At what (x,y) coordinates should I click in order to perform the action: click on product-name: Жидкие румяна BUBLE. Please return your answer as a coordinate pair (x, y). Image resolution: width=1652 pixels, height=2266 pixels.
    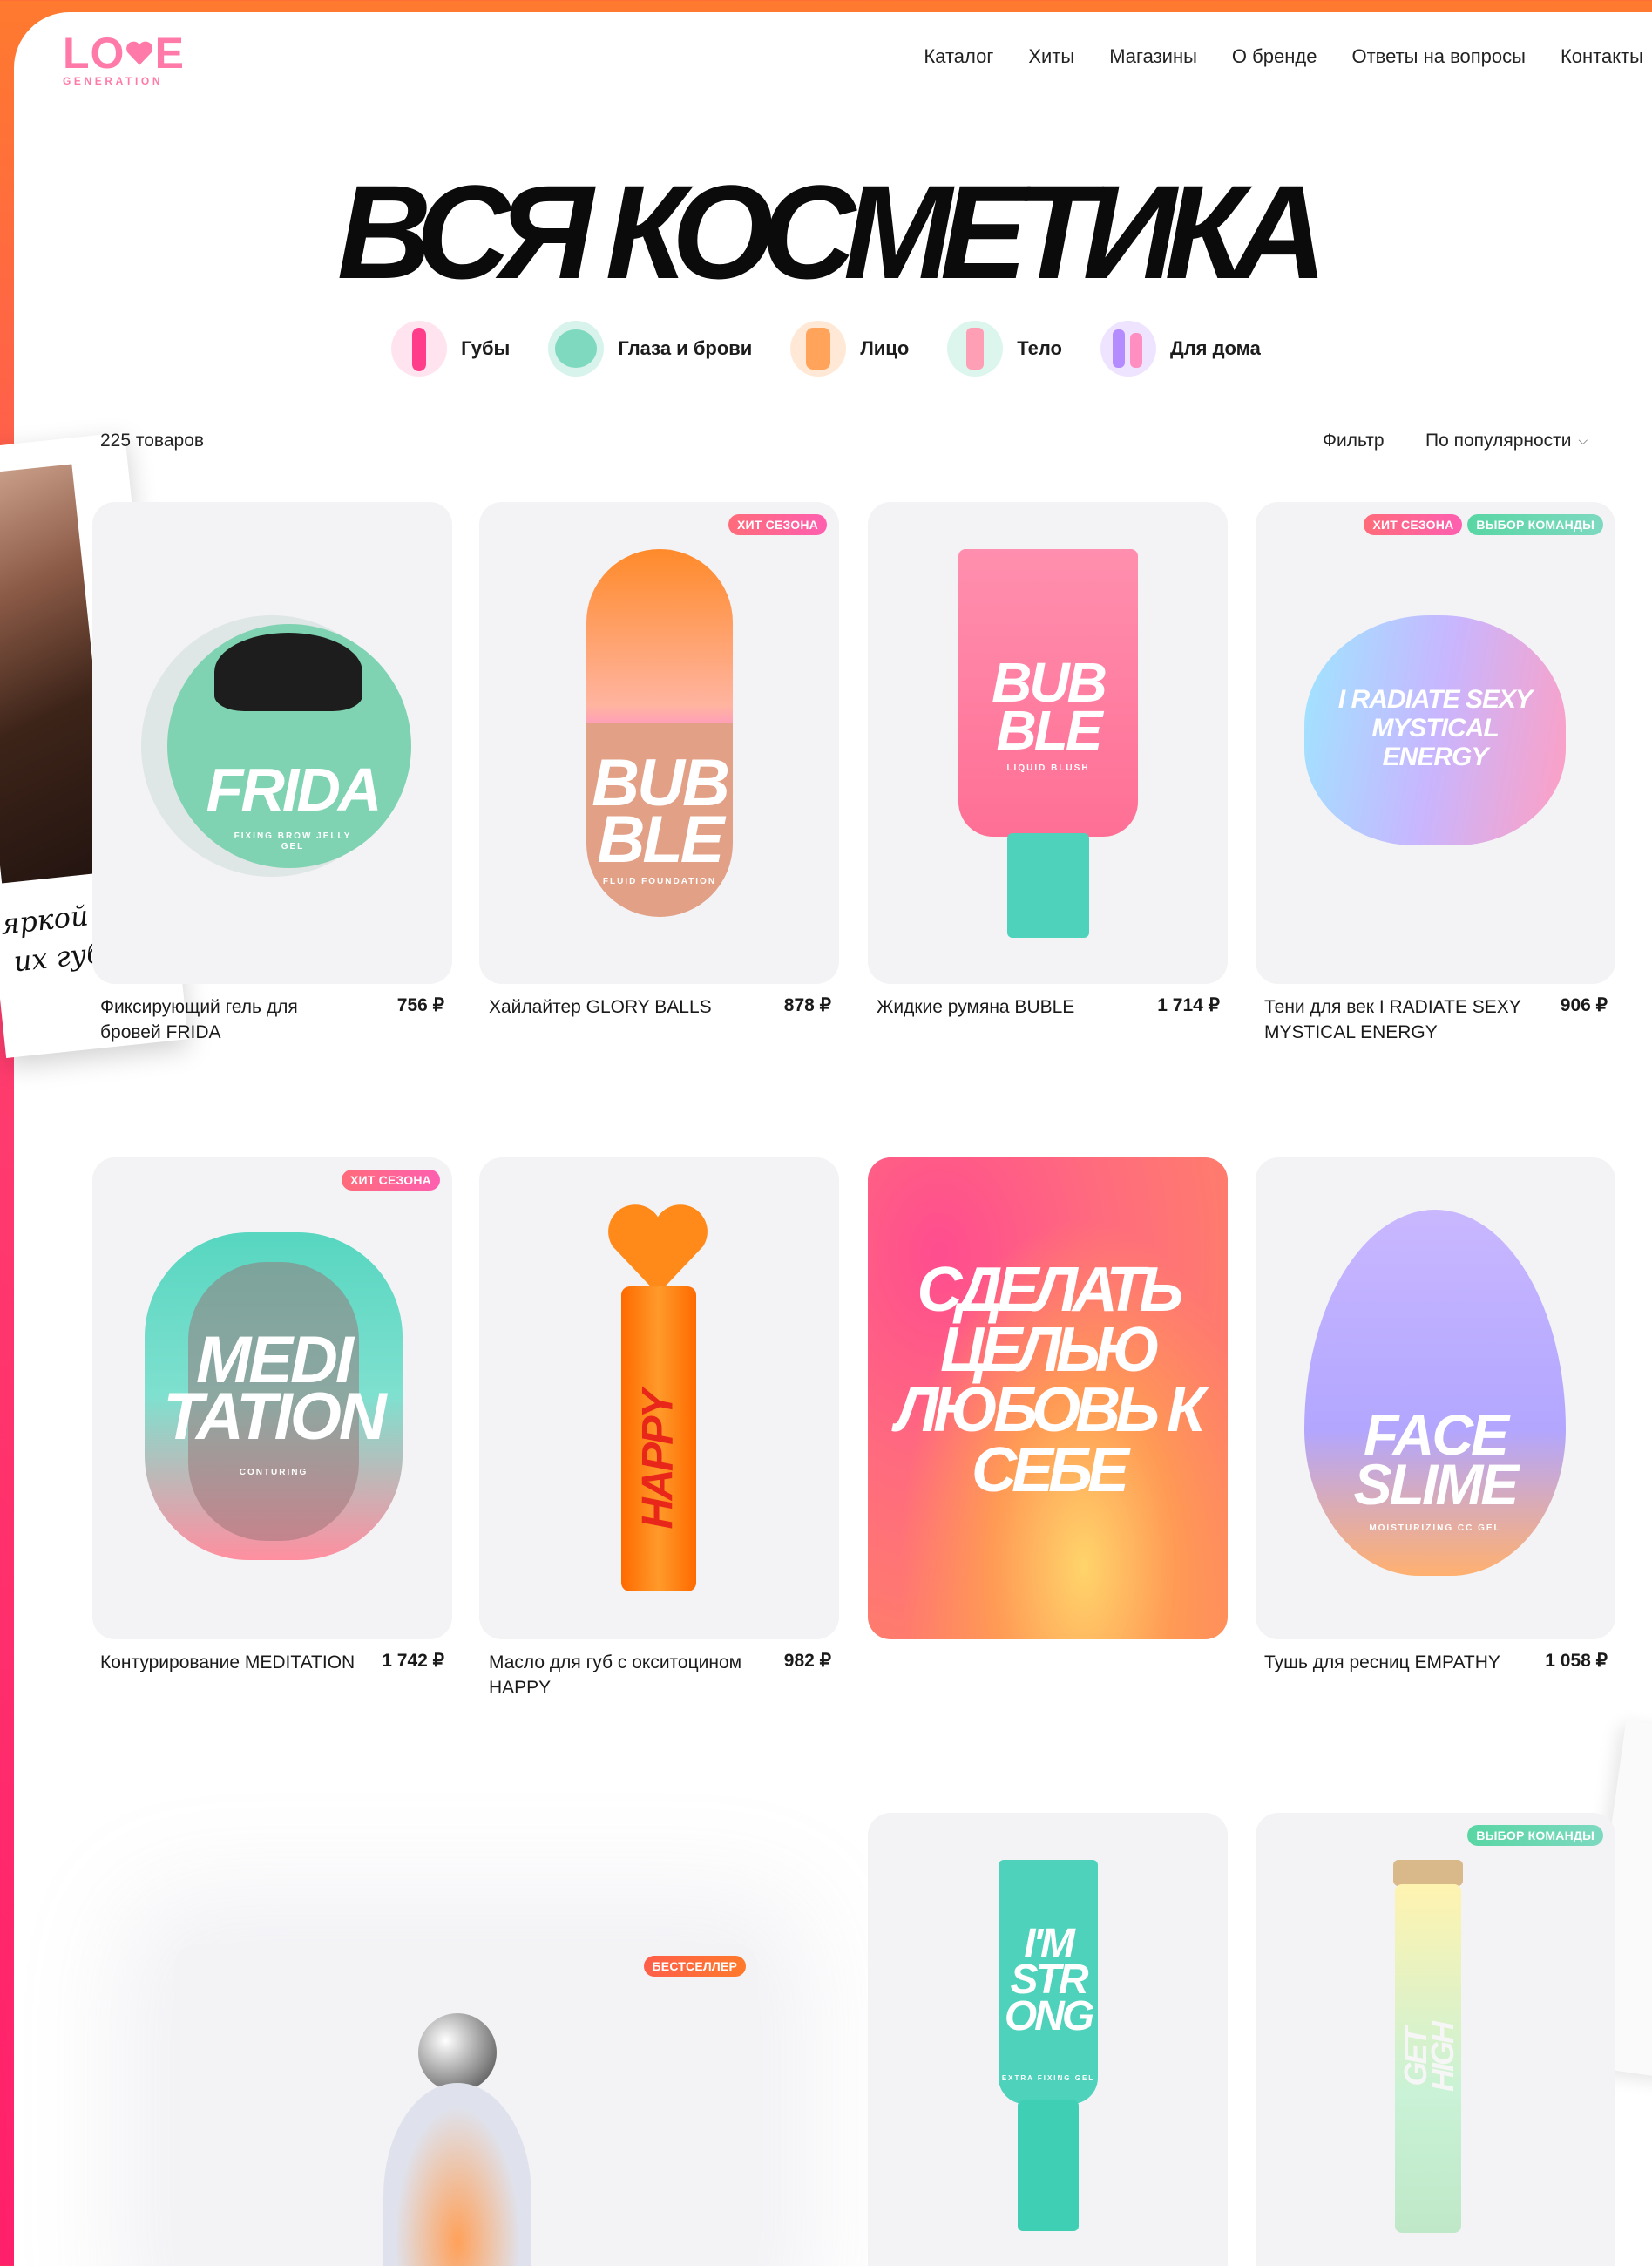
    Looking at the image, I should click on (1007, 1007).